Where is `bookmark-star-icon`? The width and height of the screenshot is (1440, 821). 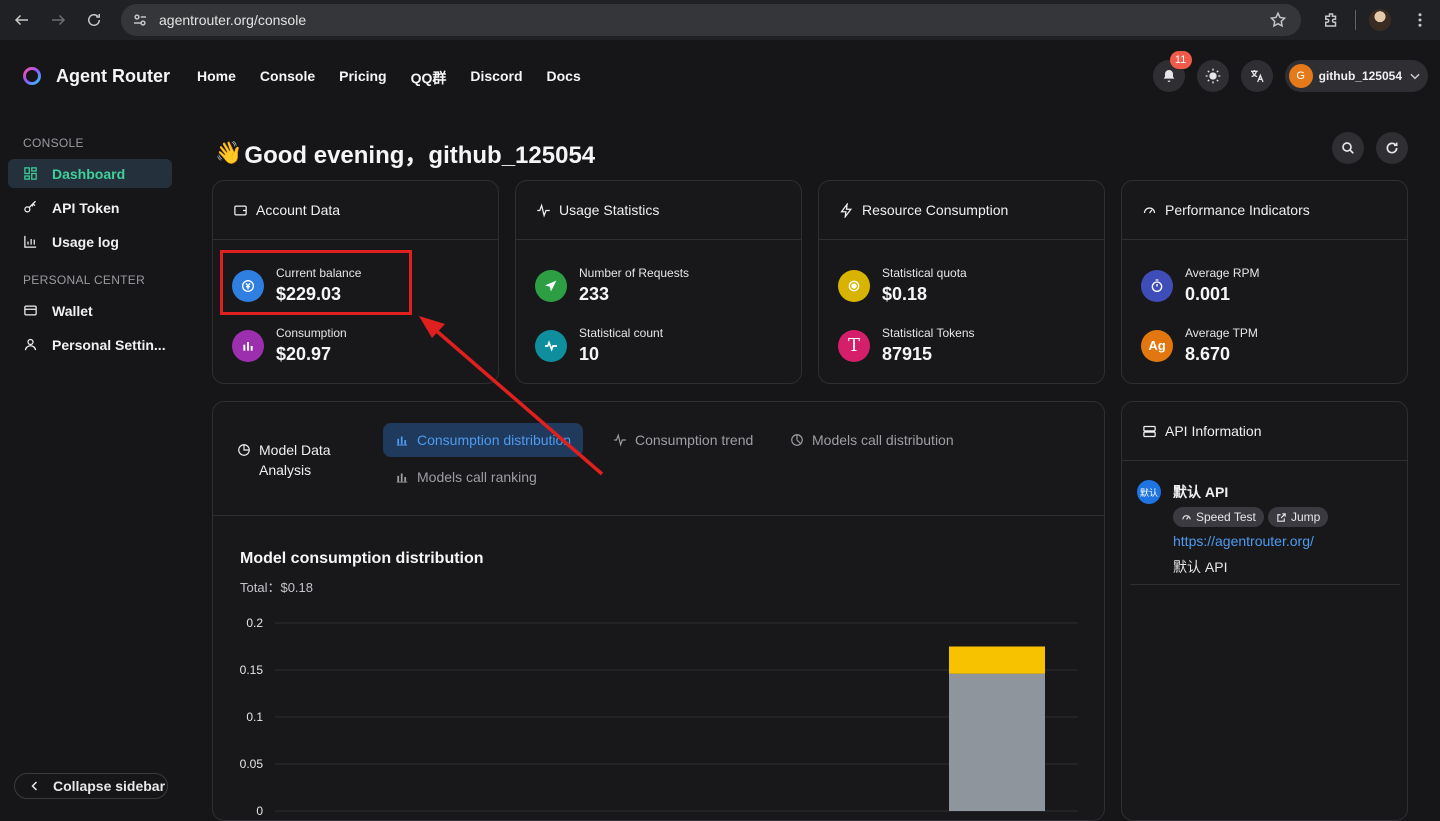 bookmark-star-icon is located at coordinates (1278, 20).